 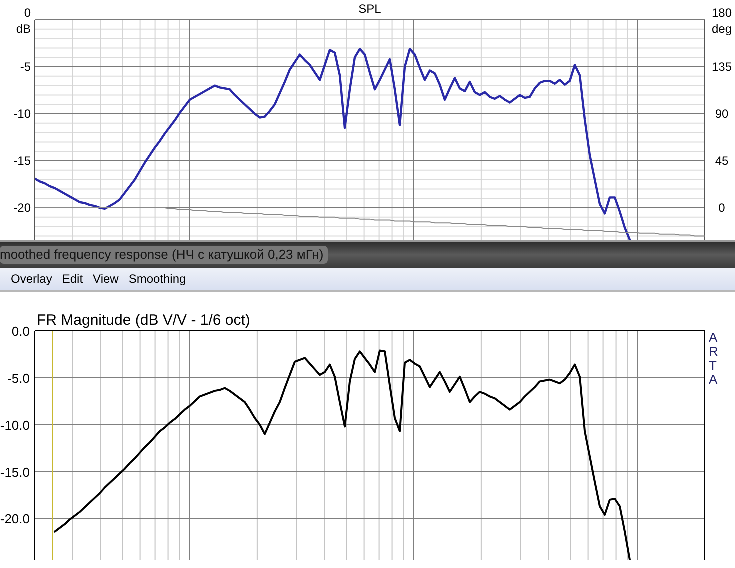 What do you see at coordinates (722, 13) in the screenshot?
I see `axis-label: 180` at bounding box center [722, 13].